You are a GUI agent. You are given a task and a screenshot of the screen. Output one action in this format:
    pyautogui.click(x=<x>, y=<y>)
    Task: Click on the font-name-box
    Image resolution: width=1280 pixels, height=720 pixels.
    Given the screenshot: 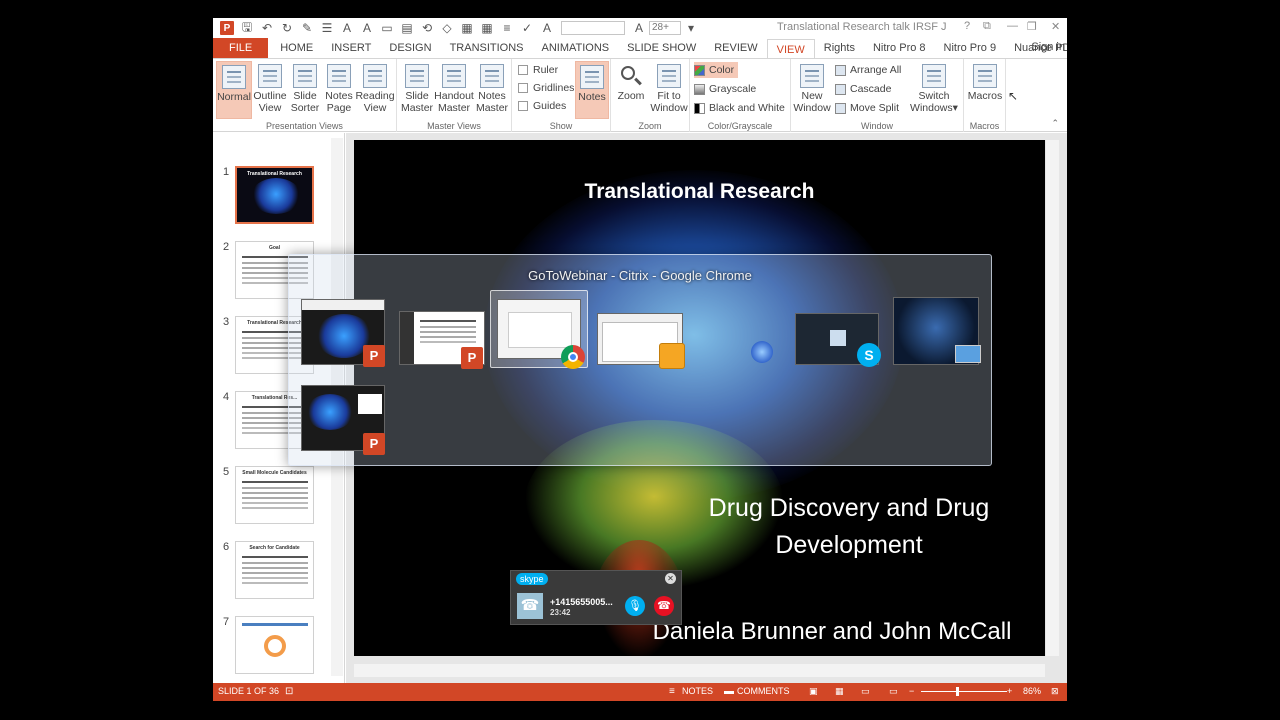 What is the action you would take?
    pyautogui.click(x=593, y=28)
    